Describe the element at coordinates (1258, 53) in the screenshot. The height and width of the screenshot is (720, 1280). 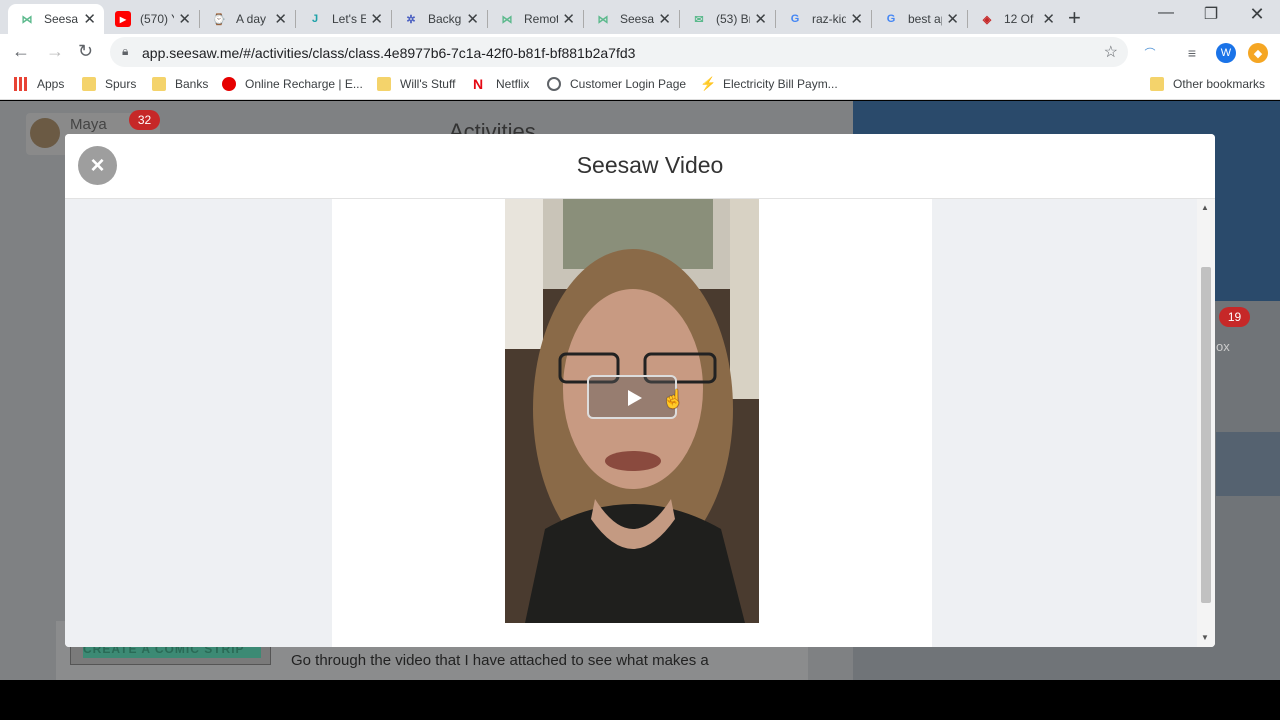
I see `extension-badge-icon: ◆` at that location.